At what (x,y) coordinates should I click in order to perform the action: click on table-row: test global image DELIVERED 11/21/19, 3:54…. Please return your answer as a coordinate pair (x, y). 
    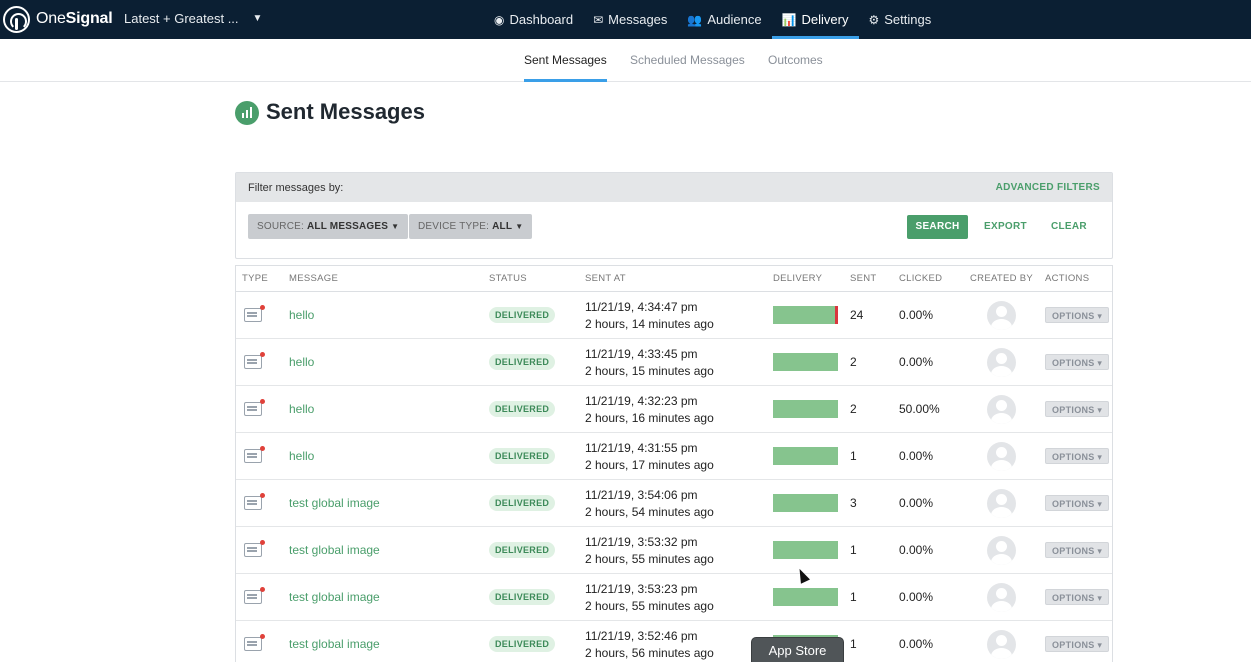
    Looking at the image, I should click on (674, 503).